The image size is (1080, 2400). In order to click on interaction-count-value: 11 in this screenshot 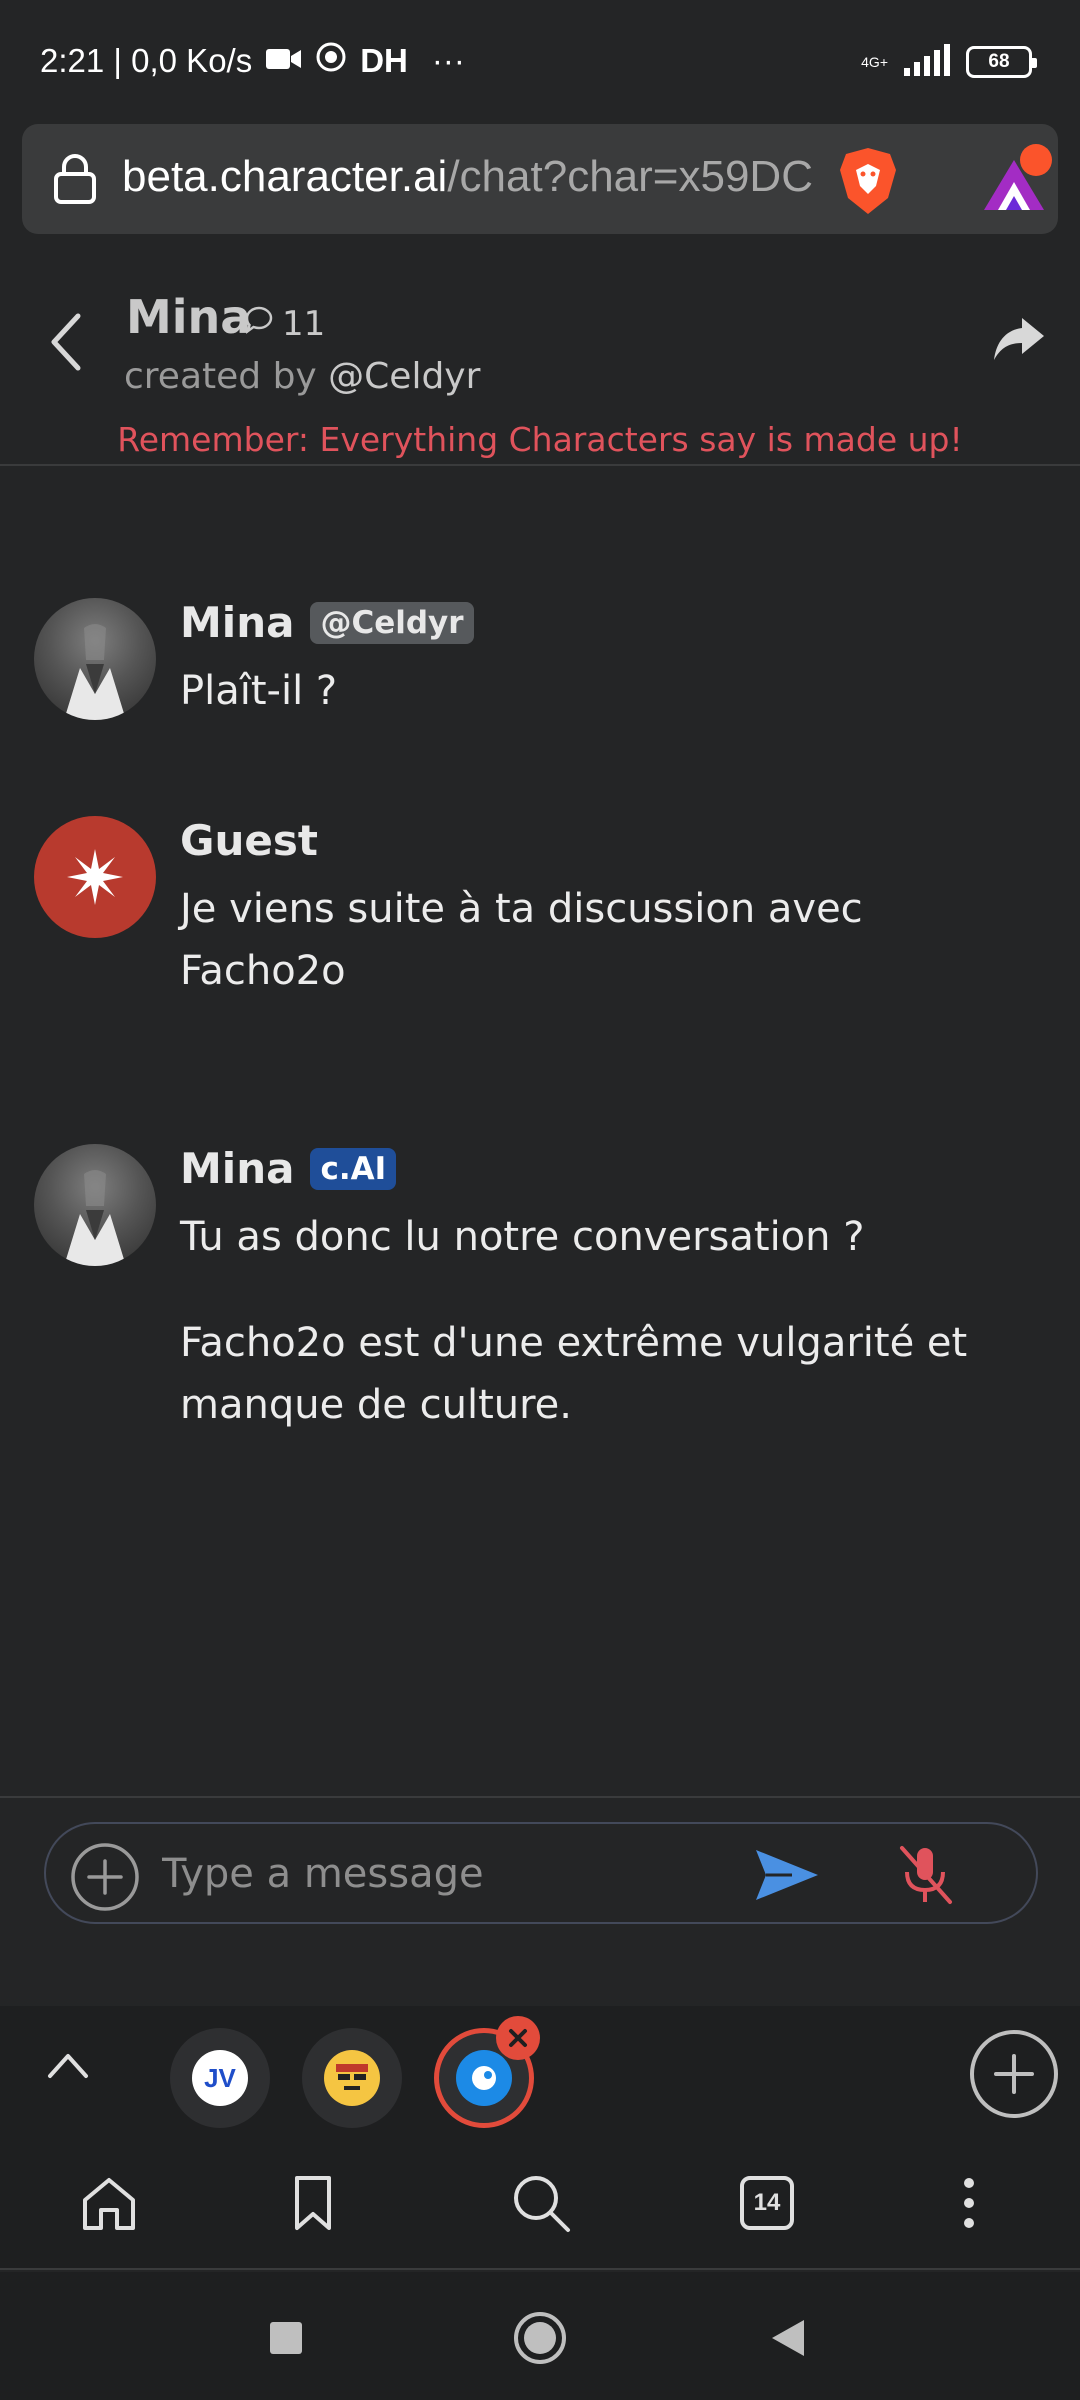, I will do `click(304, 324)`.